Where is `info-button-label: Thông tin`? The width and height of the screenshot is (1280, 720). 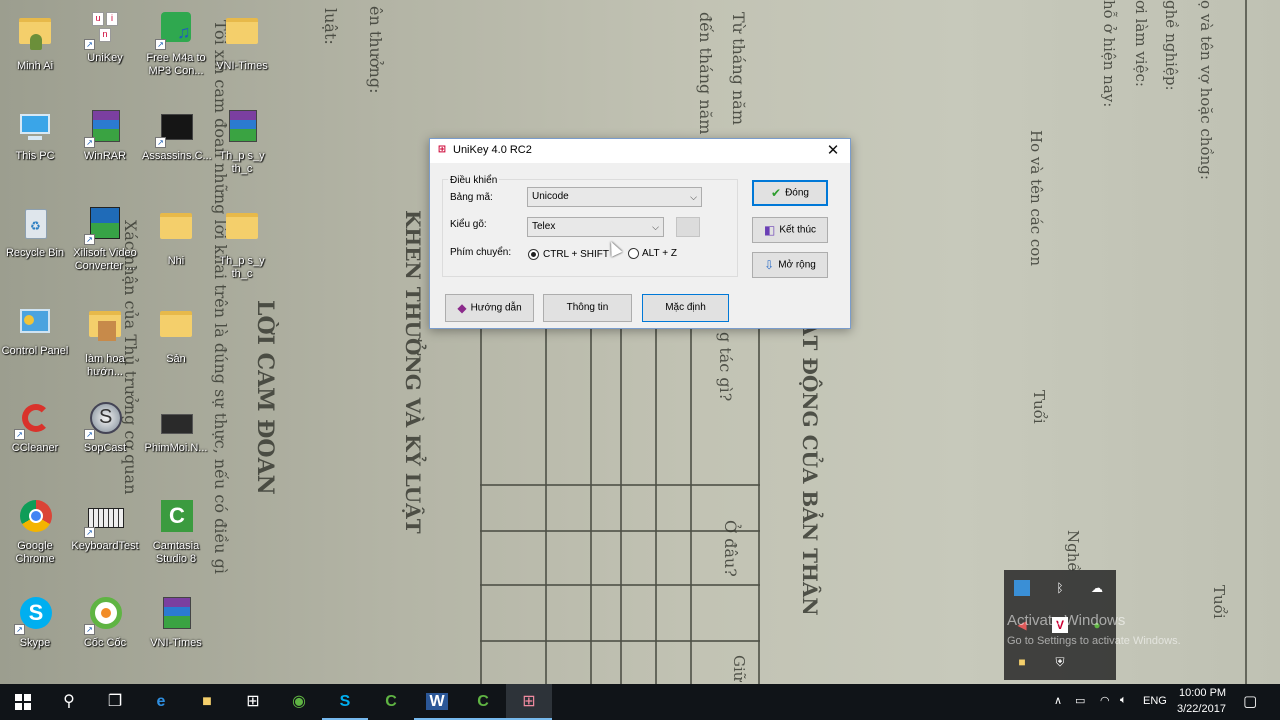 info-button-label: Thông tin is located at coordinates (587, 307).